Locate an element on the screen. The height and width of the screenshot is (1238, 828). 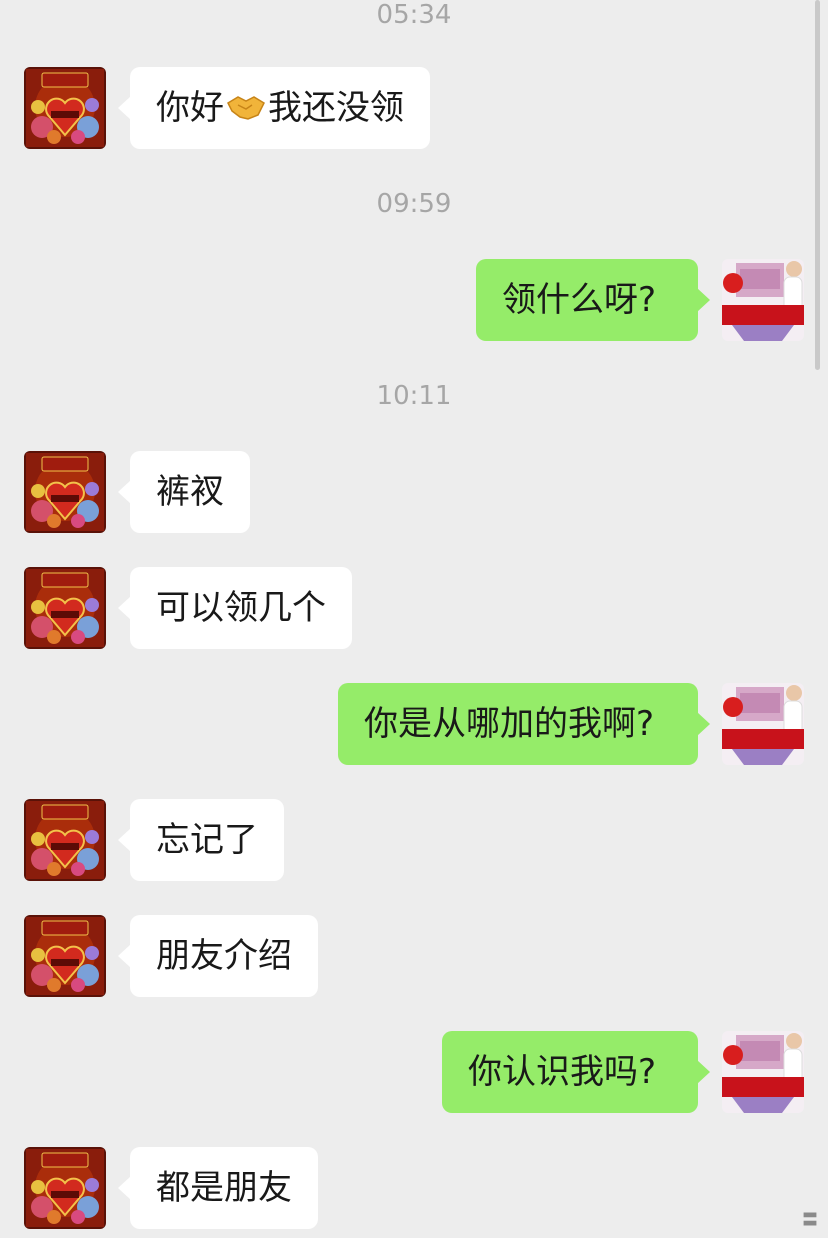
message-text: 你是从哪加的我啊? is located at coordinates (509, 724).